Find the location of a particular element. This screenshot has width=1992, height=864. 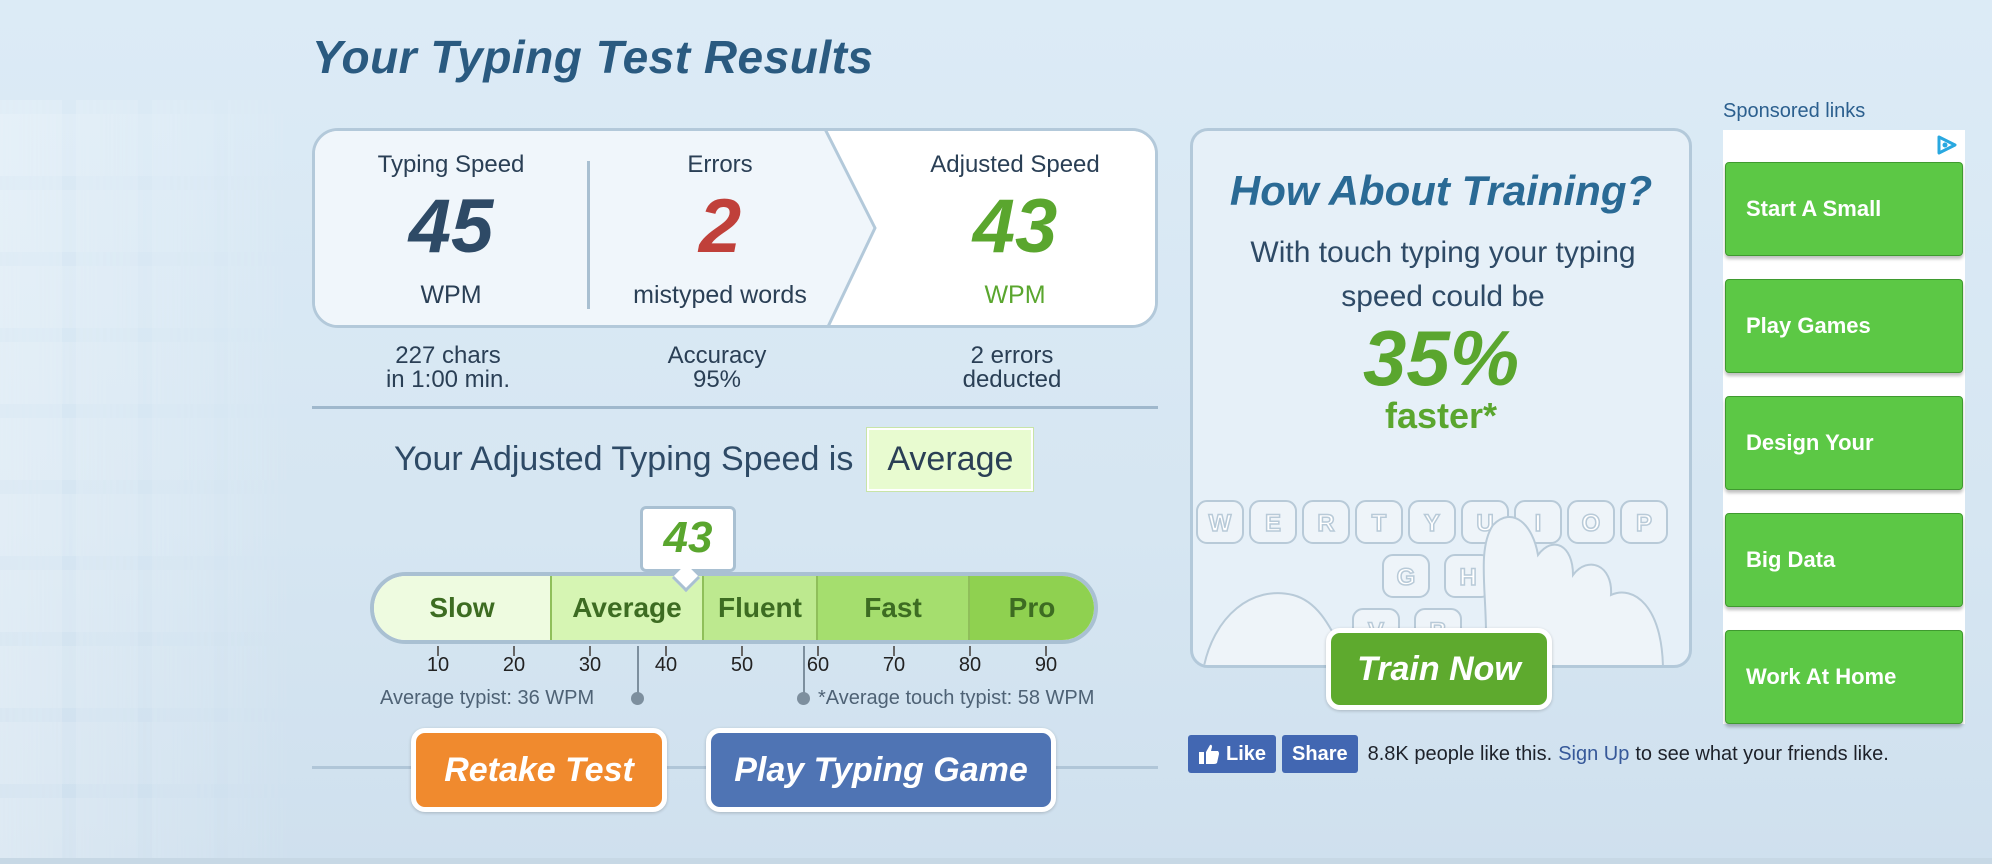

adjusted-rating: Your Adjusted Typing Speed is Average is located at coordinates (714, 459).